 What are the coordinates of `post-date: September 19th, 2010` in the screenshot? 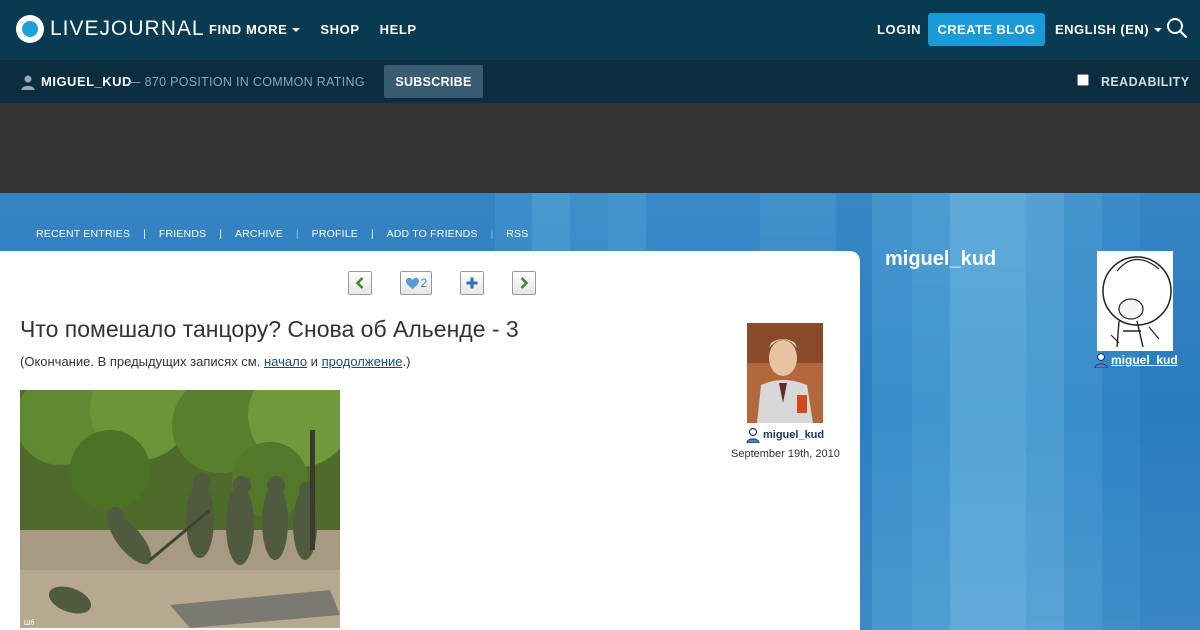 It's located at (785, 454).